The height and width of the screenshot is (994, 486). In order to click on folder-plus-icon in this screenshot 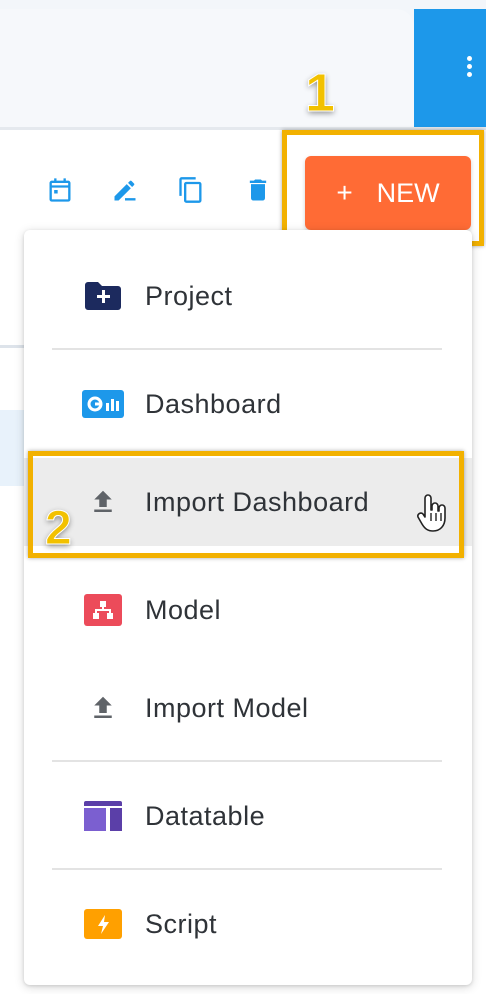, I will do `click(103, 296)`.